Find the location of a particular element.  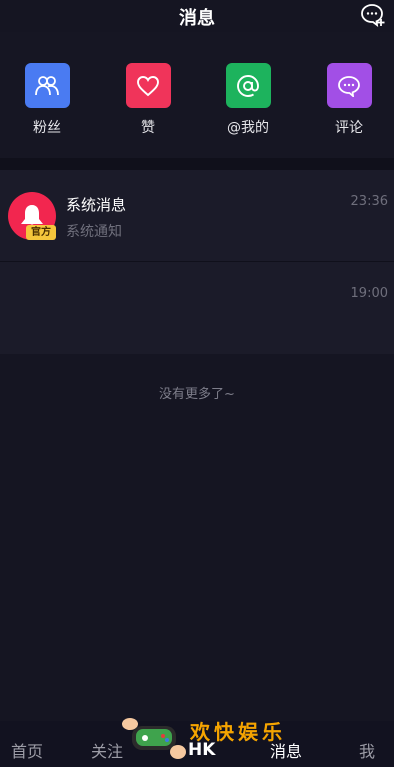

message-title: 系统消息 is located at coordinates (96, 205).